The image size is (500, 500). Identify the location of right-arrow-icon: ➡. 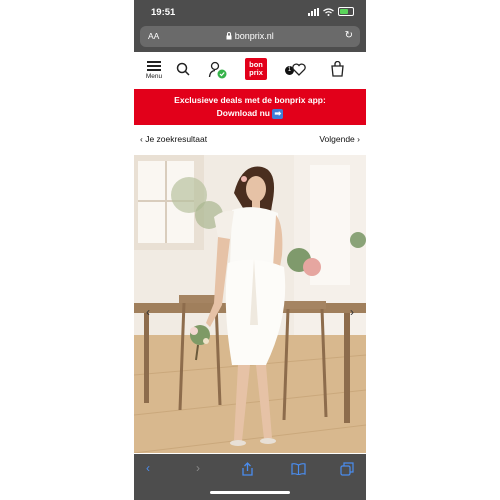
(278, 113).